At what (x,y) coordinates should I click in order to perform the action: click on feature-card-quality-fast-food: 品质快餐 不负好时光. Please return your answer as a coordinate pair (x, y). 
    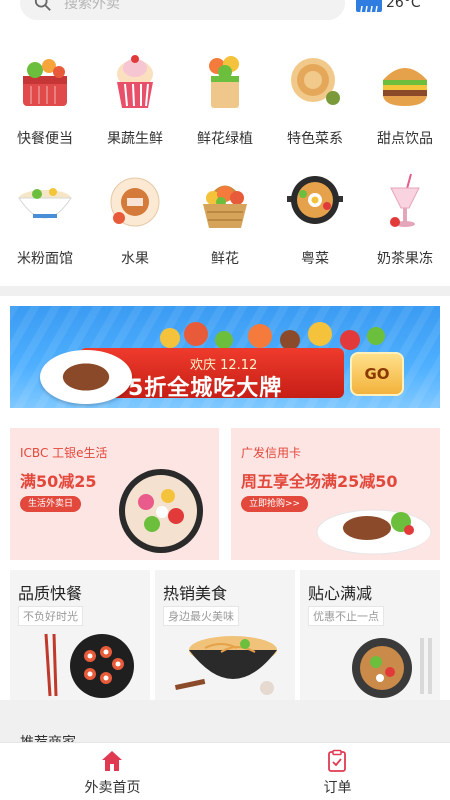
    Looking at the image, I should click on (80, 635).